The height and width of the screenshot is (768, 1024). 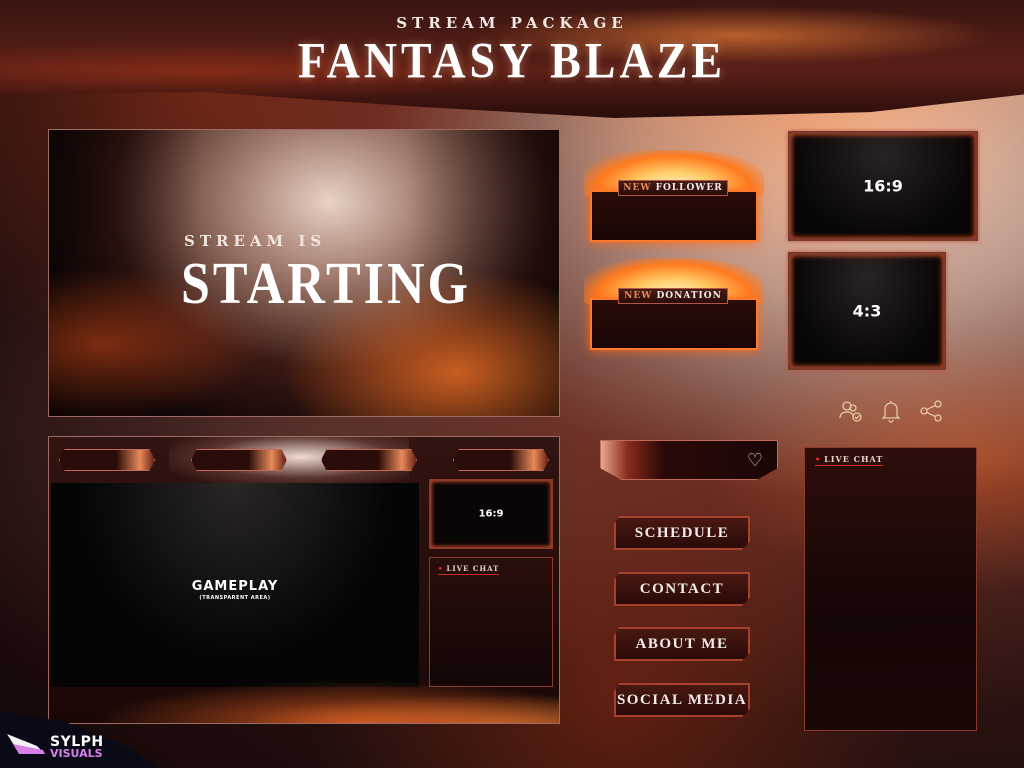 I want to click on gameplay-area: GAMEPLAY (TRANSPARENT AREA), so click(x=235, y=585).